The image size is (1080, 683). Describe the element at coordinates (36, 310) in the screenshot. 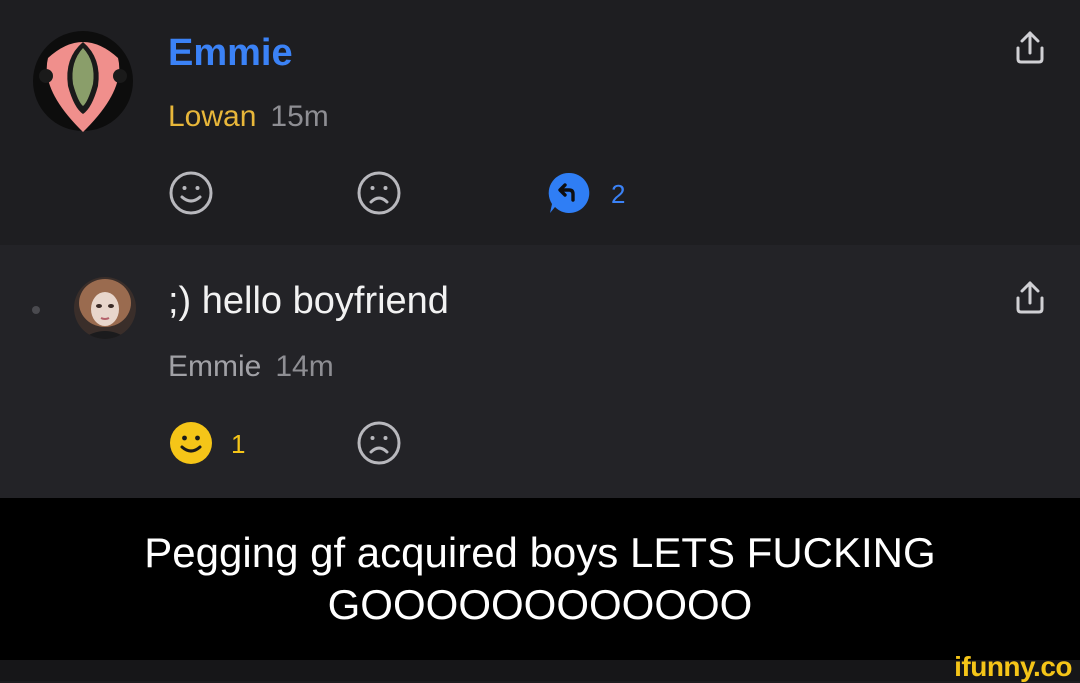

I see `thread-indicator-dot` at that location.